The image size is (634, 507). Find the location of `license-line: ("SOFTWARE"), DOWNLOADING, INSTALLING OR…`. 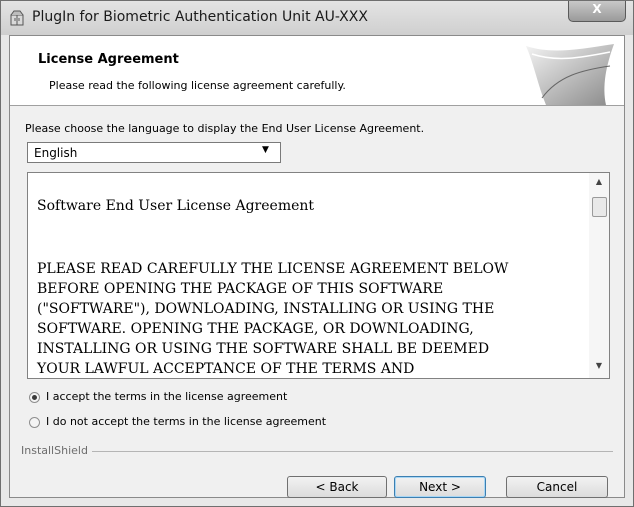

license-line: ("SOFTWARE"), DOWNLOADING, INSTALLING OR… is located at coordinates (266, 309).